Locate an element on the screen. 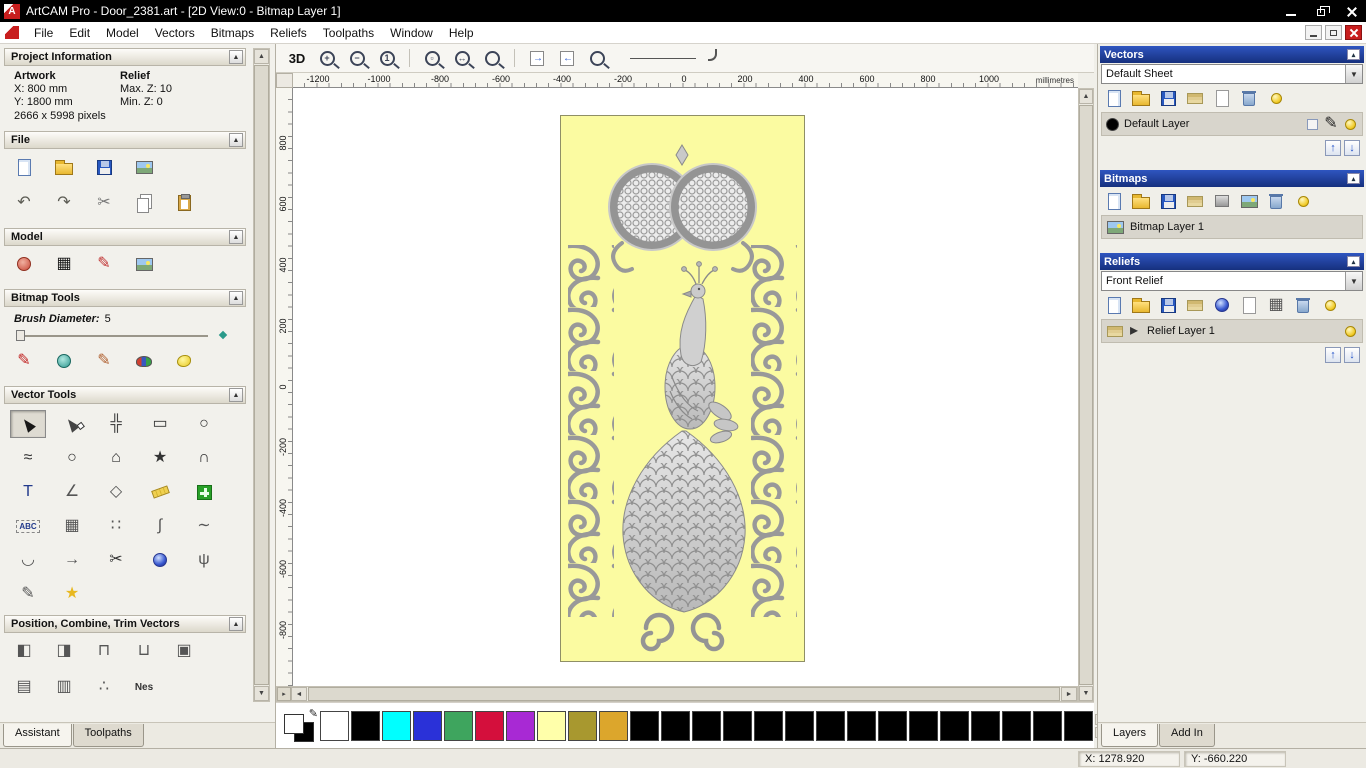 The width and height of the screenshot is (1366, 768). adjust-model-button: ▦ is located at coordinates (64, 264).